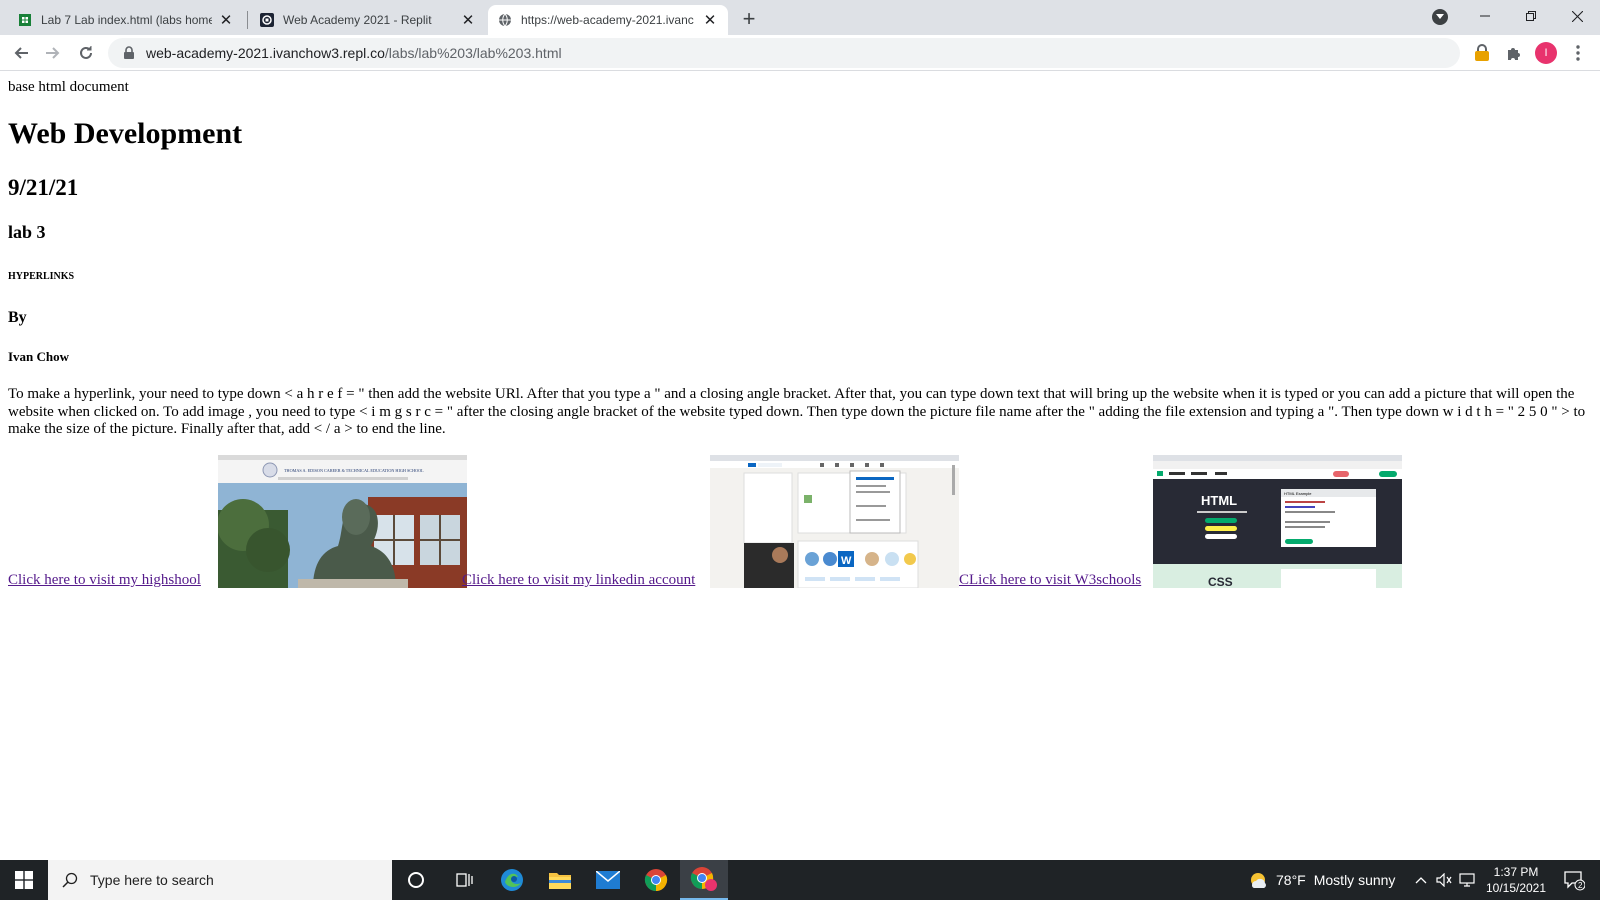 This screenshot has width=1600, height=900. I want to click on forward-arrow-icon, so click(53, 53).